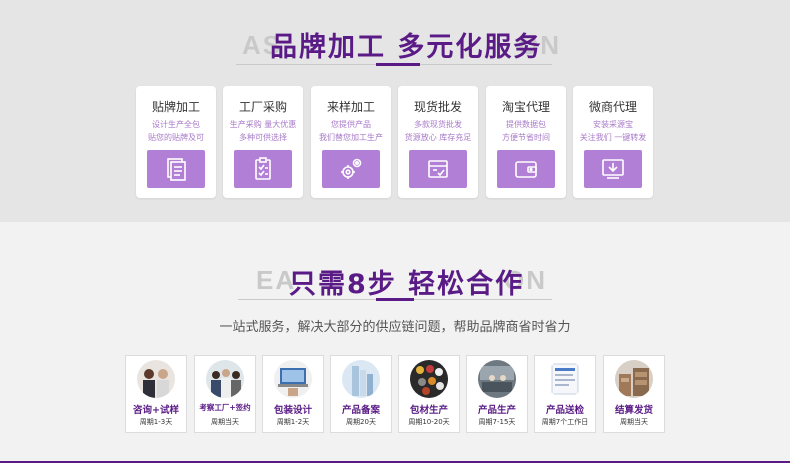 This screenshot has width=790, height=463. Describe the element at coordinates (395, 327) in the screenshot. I see `steps-subtitle: 一站式服务，解决大部分的供应链问题，帮助品牌商省时省力` at that location.